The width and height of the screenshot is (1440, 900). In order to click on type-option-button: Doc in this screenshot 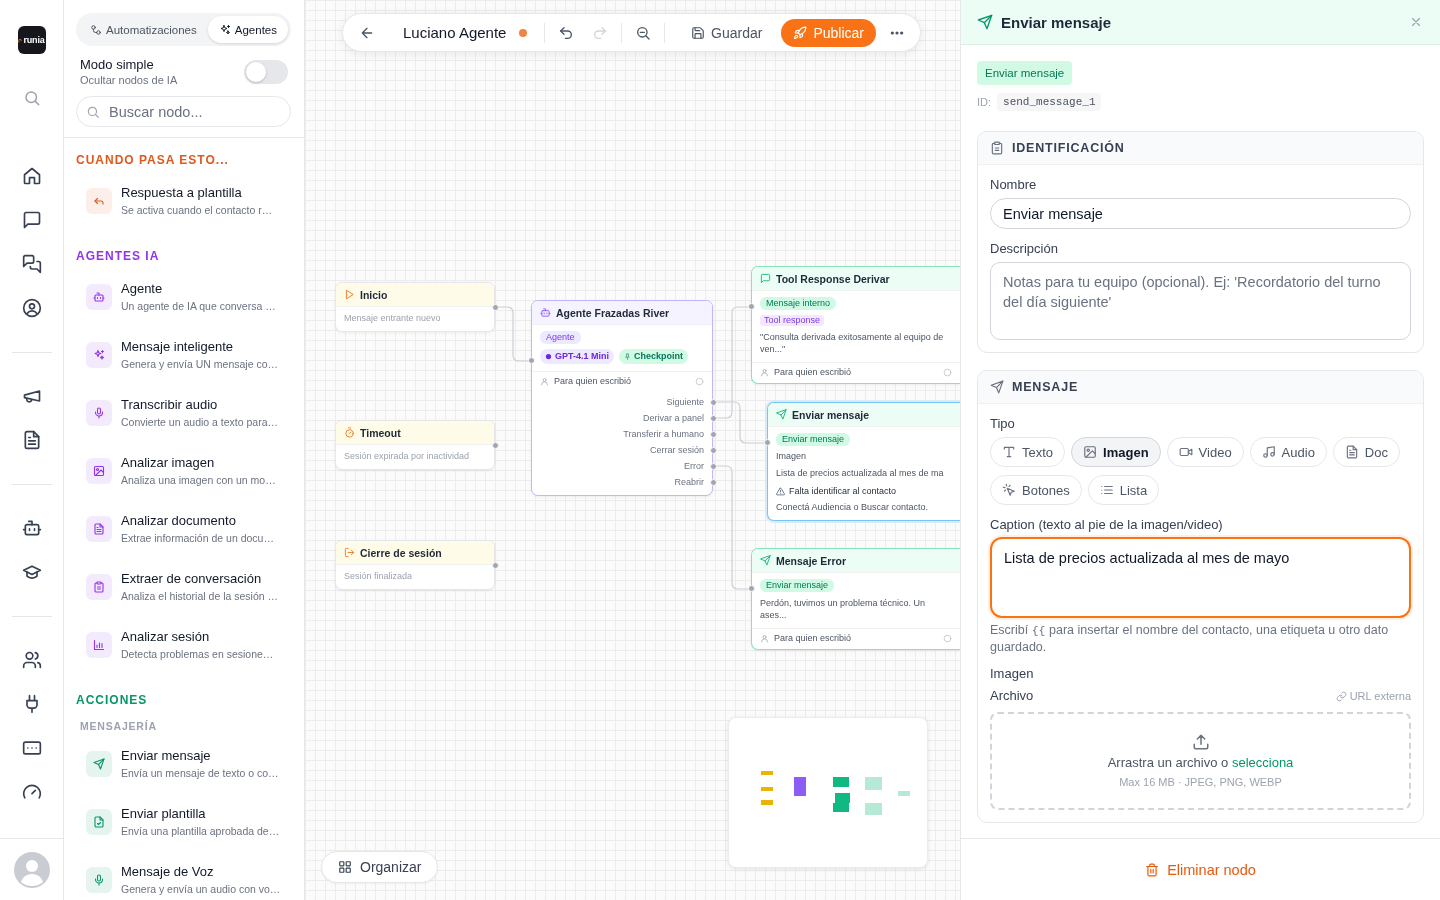, I will do `click(1366, 452)`.